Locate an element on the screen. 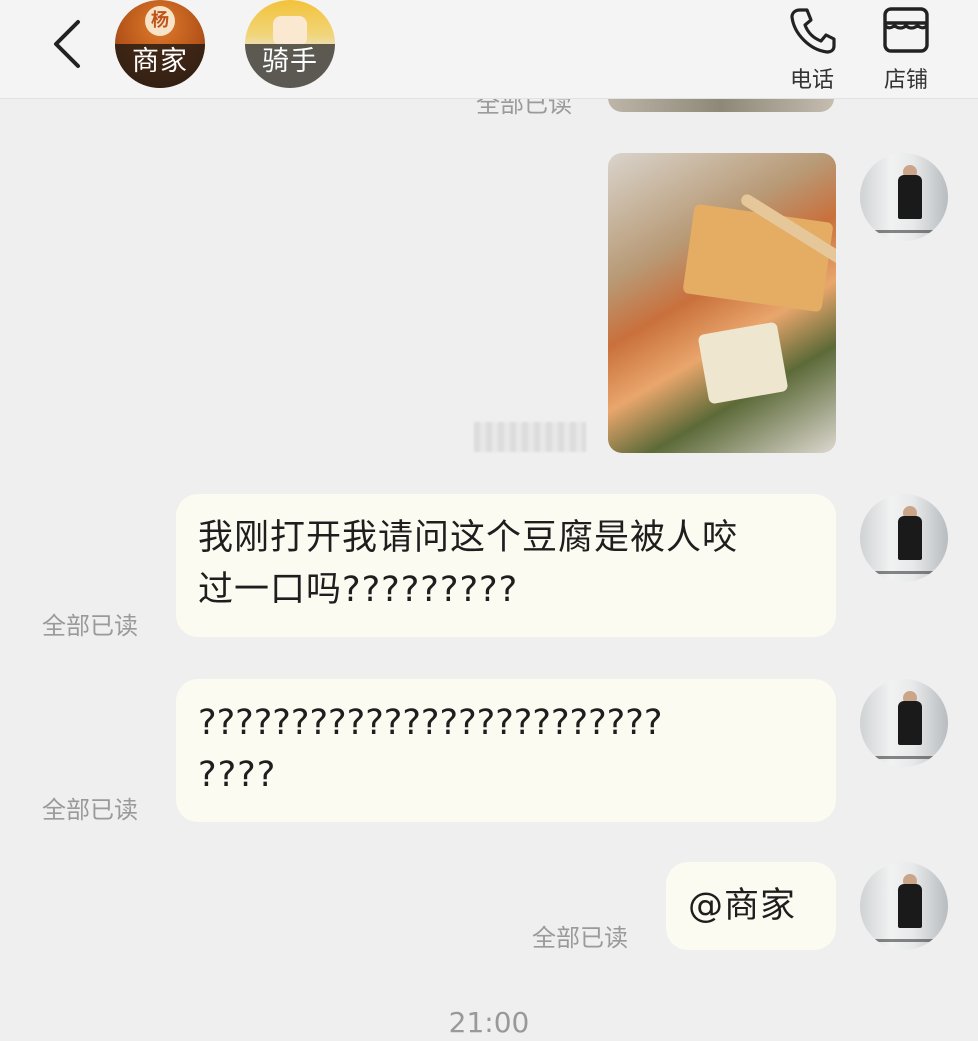  chat-header: 杨 商家 骑手 电话 店铺 is located at coordinates (489, 49).